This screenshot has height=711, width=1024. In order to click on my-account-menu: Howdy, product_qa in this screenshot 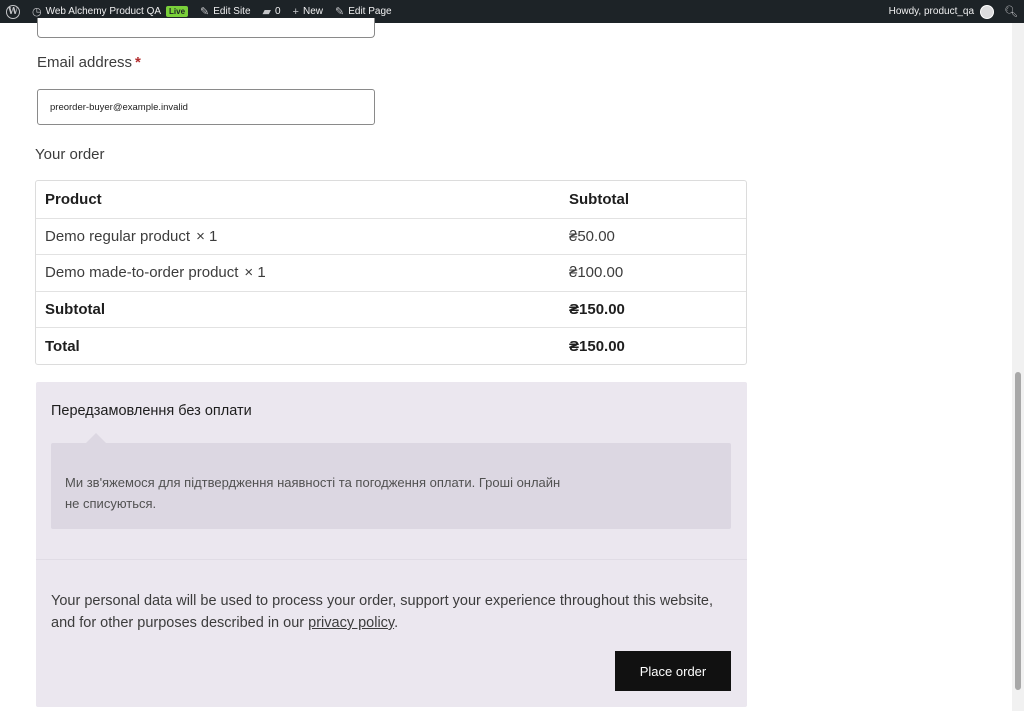, I will do `click(941, 11)`.